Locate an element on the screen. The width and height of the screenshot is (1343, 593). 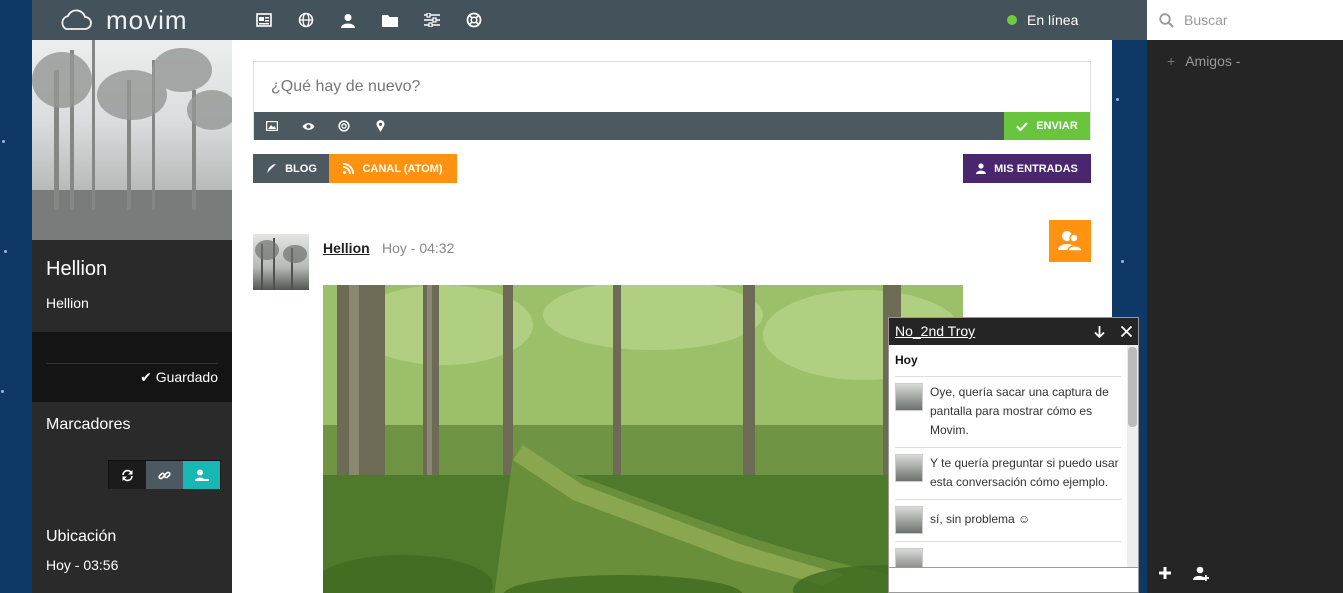
presence-status: En línea is located at coordinates (1042, 20).